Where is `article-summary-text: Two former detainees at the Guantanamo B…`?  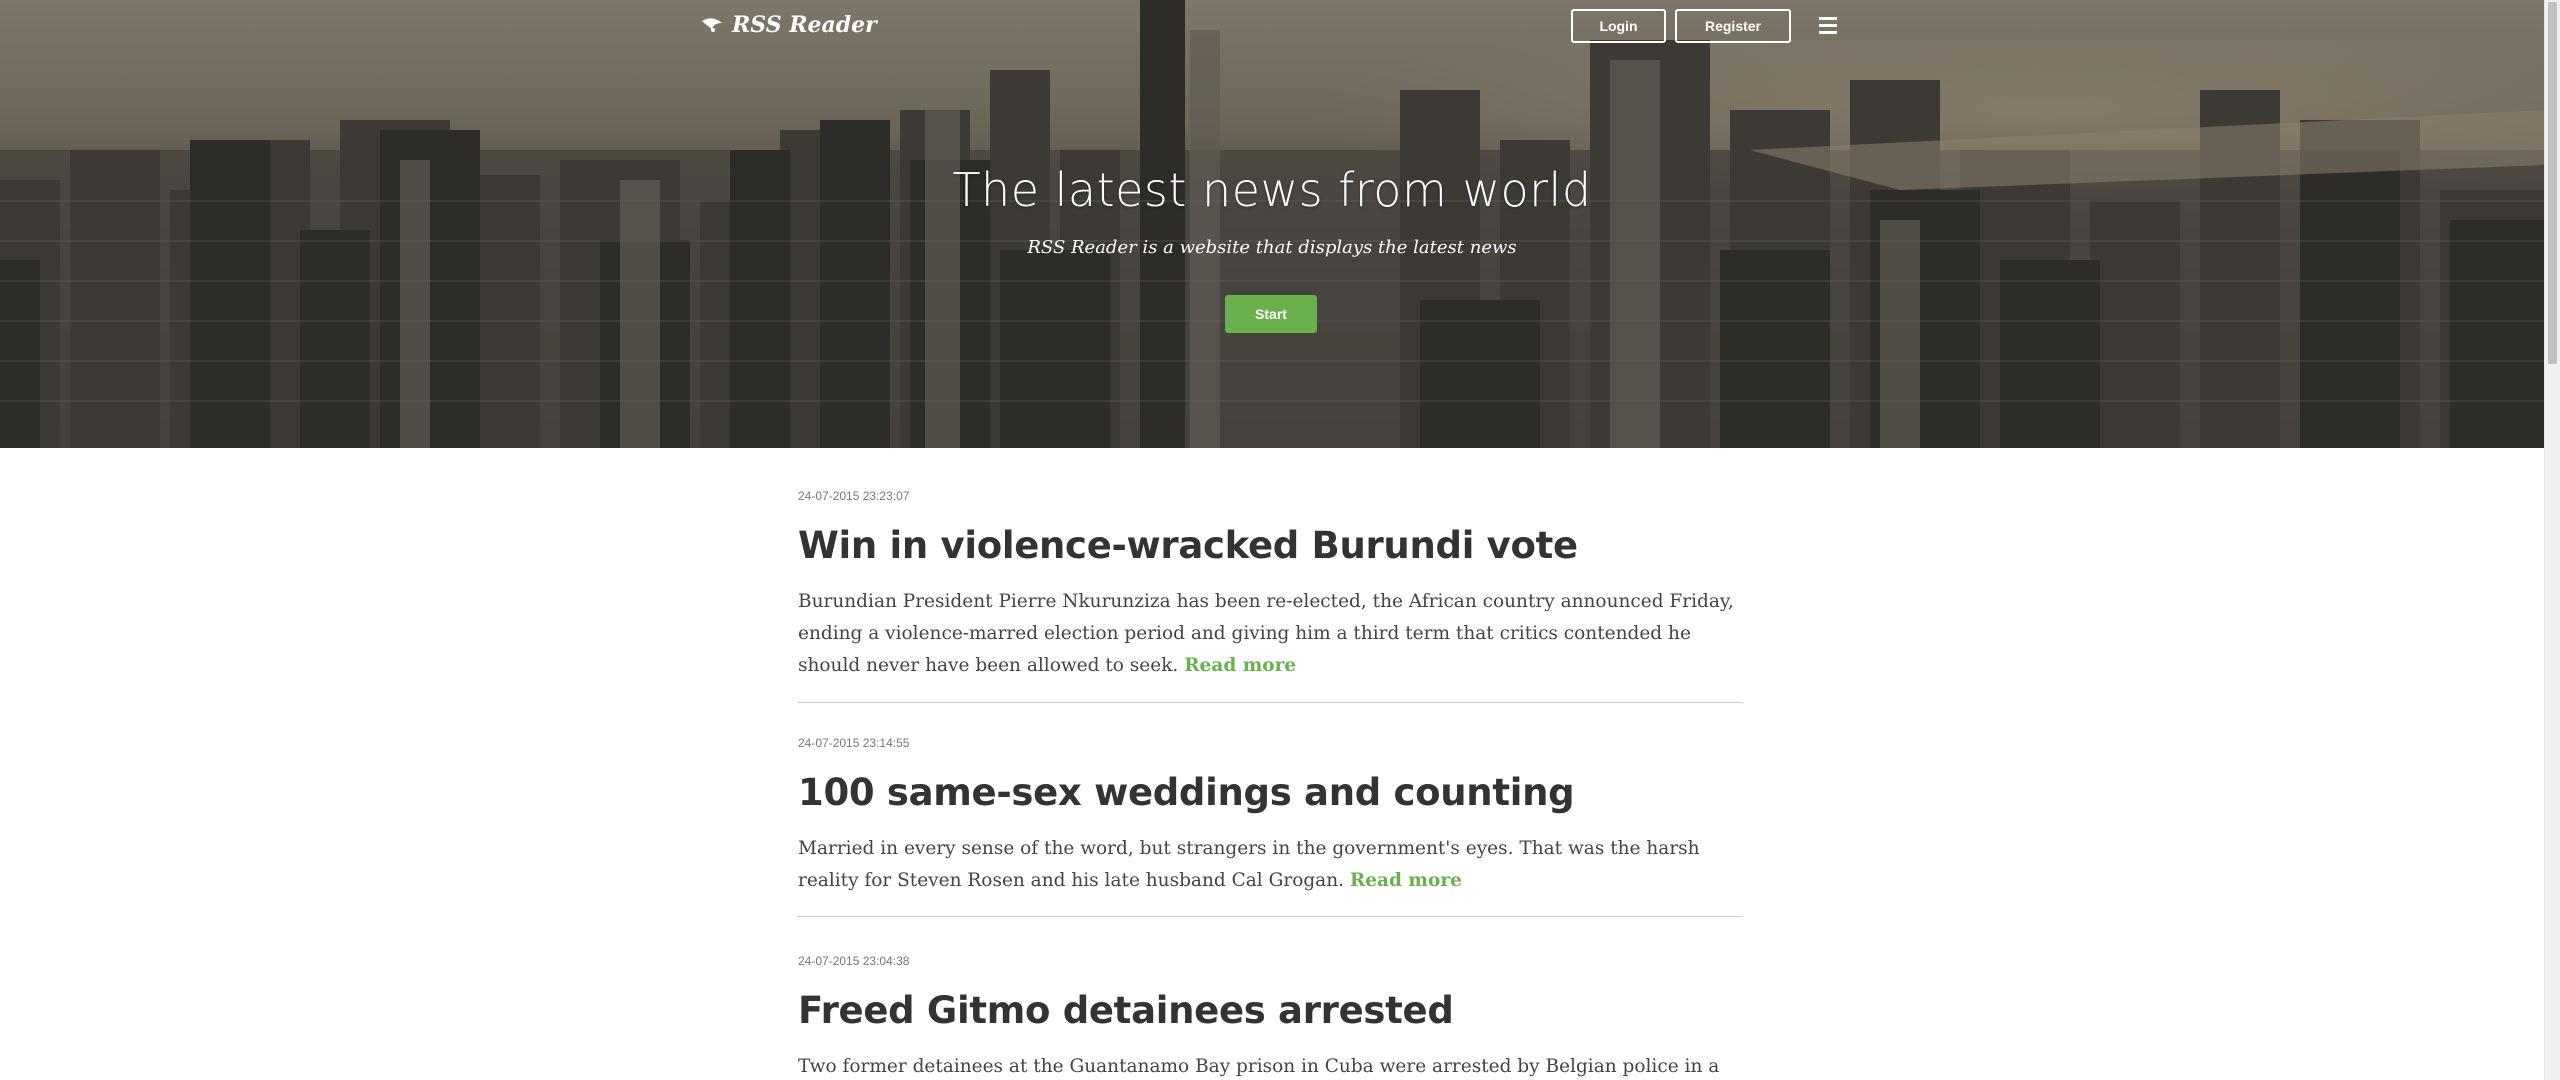
article-summary-text: Two former detainees at the Guantanamo B… is located at coordinates (1259, 1066).